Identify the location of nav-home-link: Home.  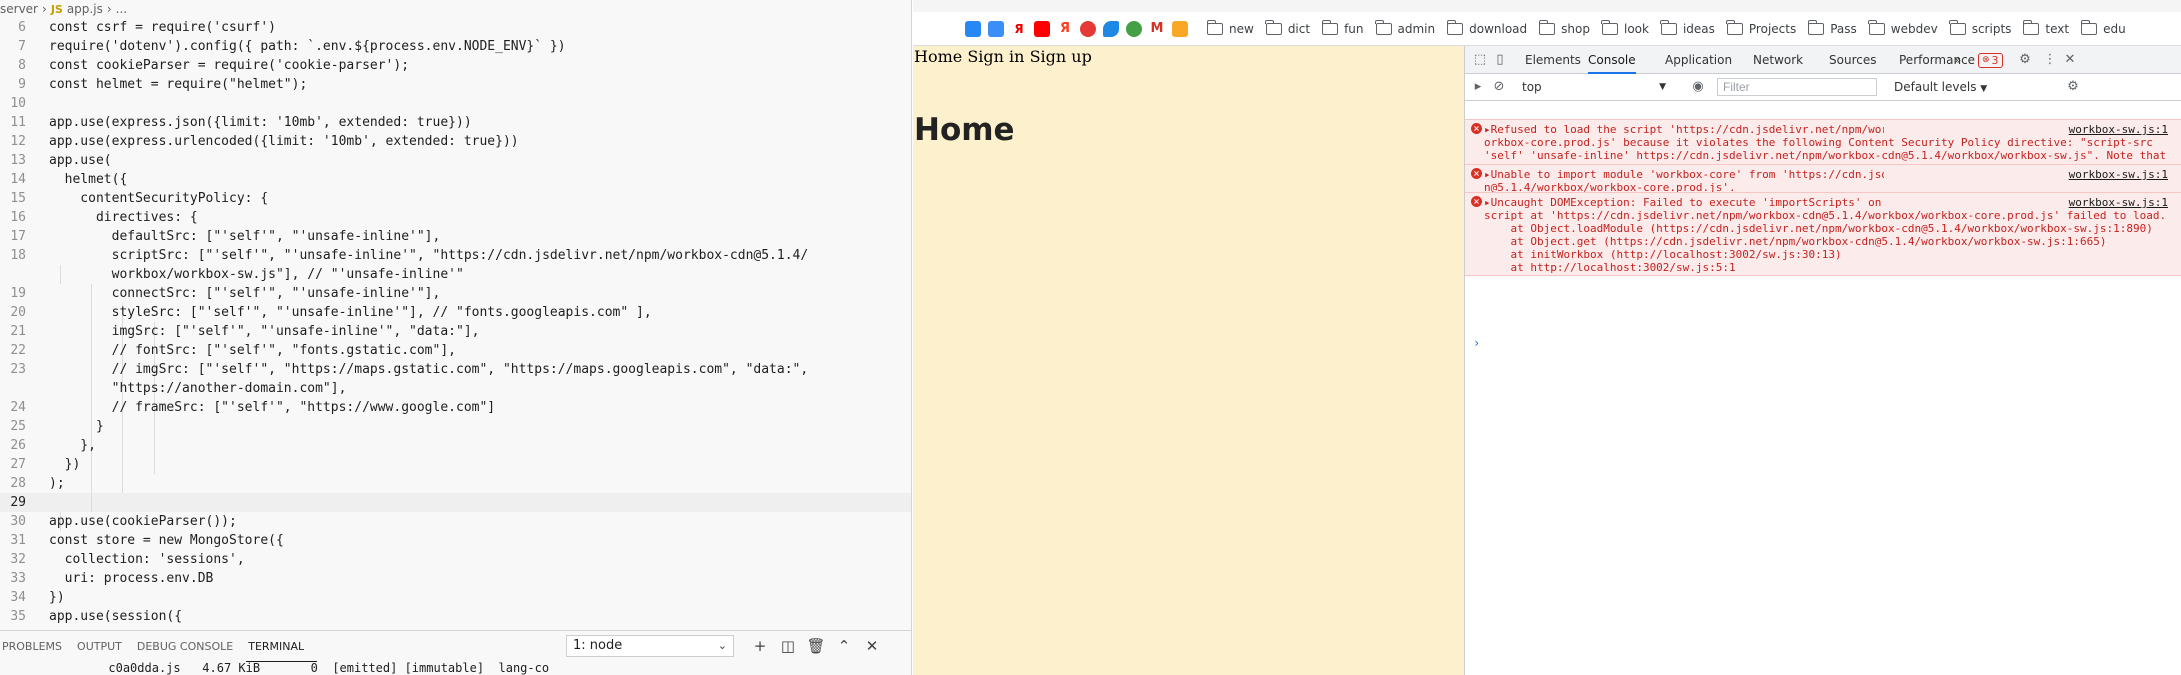
(938, 56).